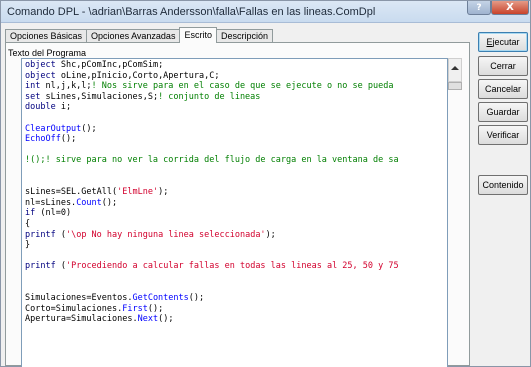 The image size is (531, 367). Describe the element at coordinates (510, 8) in the screenshot. I see `close-icon: X` at that location.